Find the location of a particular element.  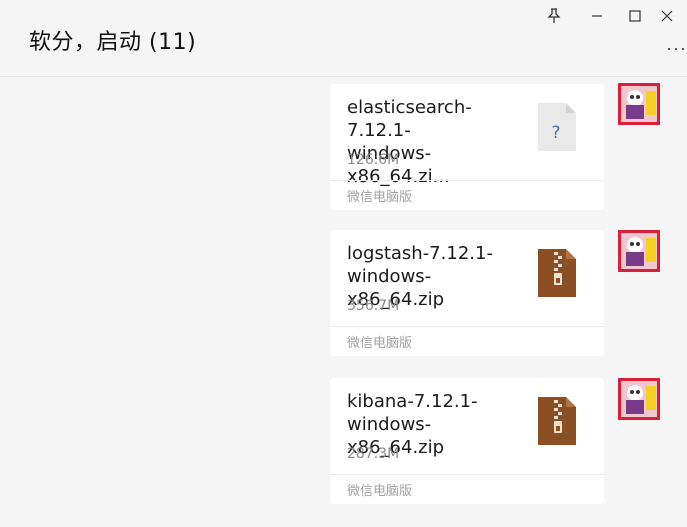

more-options-button: ··· is located at coordinates (676, 48).